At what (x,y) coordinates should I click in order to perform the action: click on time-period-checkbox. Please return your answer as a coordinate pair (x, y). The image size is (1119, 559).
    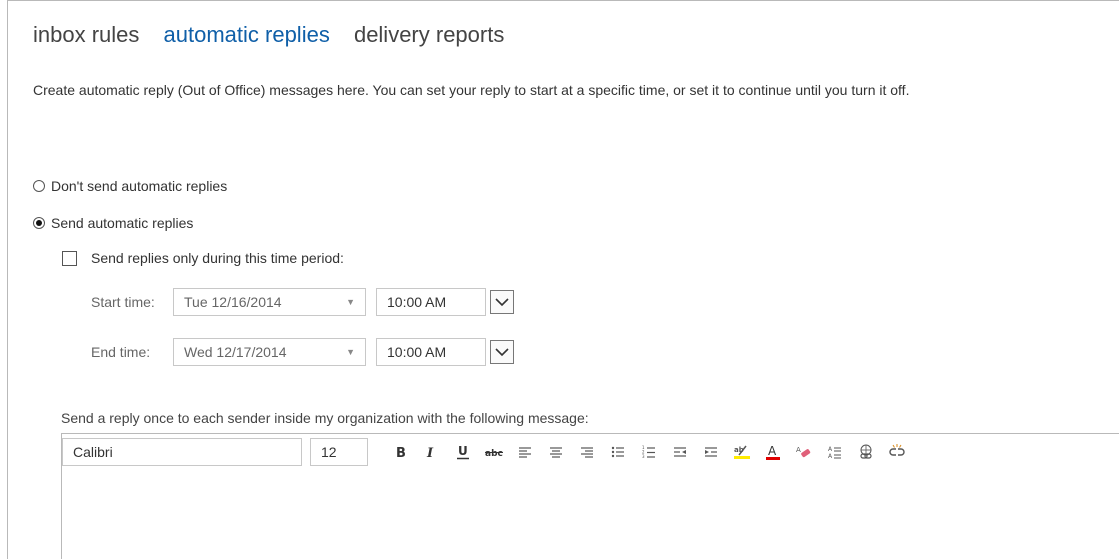
    Looking at the image, I should click on (69, 258).